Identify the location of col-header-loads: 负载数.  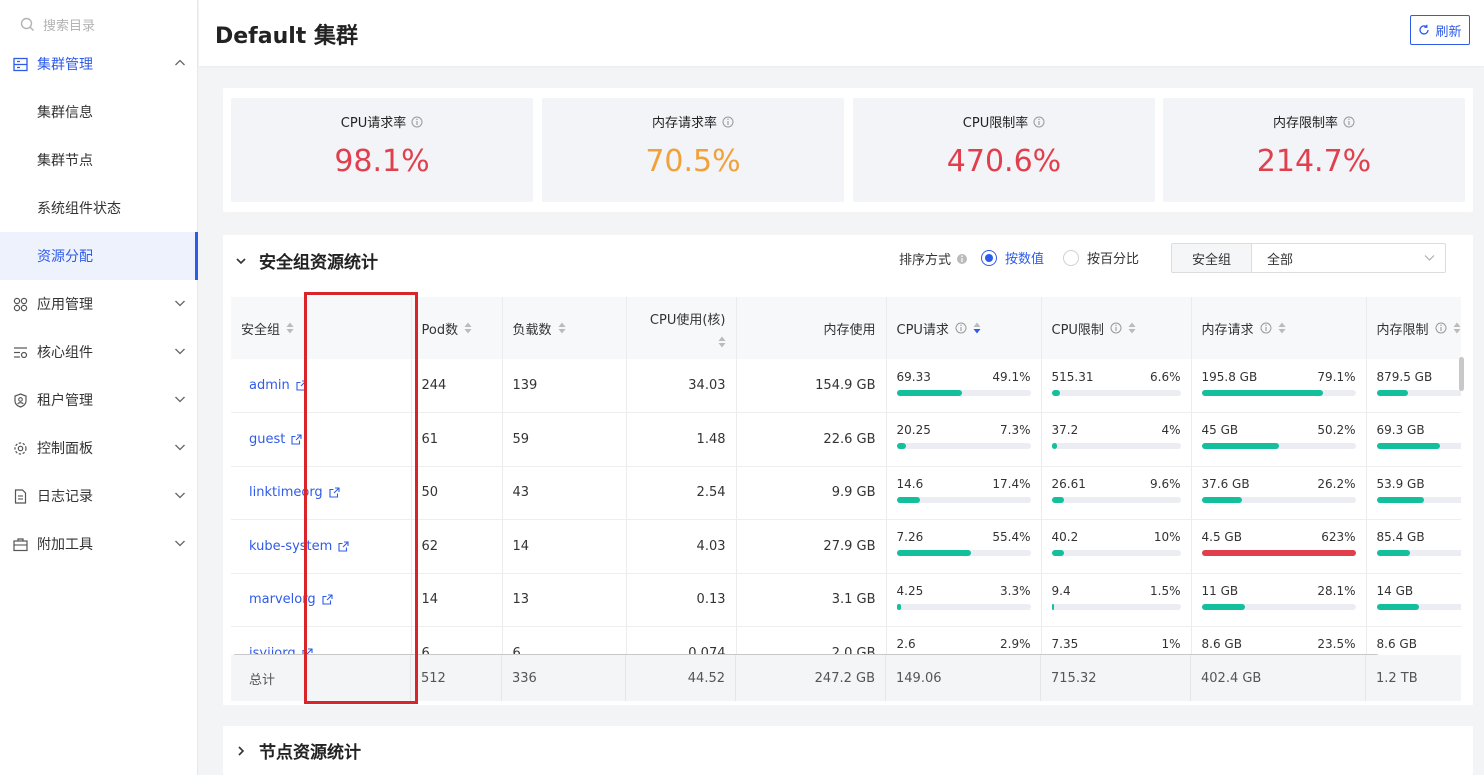
(564, 328).